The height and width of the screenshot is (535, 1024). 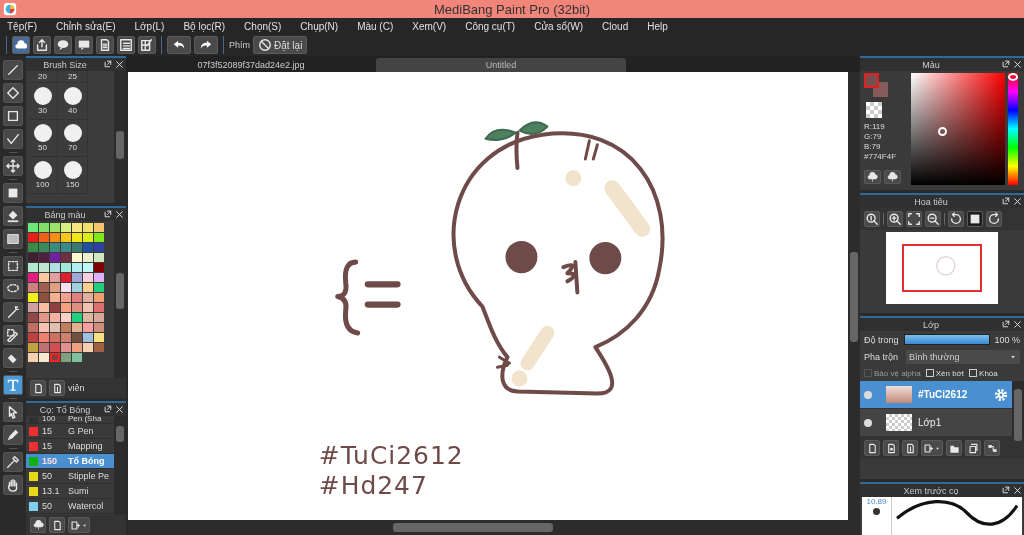 What do you see at coordinates (931, 201) in the screenshot?
I see `panel-title: Hoa tiêu` at bounding box center [931, 201].